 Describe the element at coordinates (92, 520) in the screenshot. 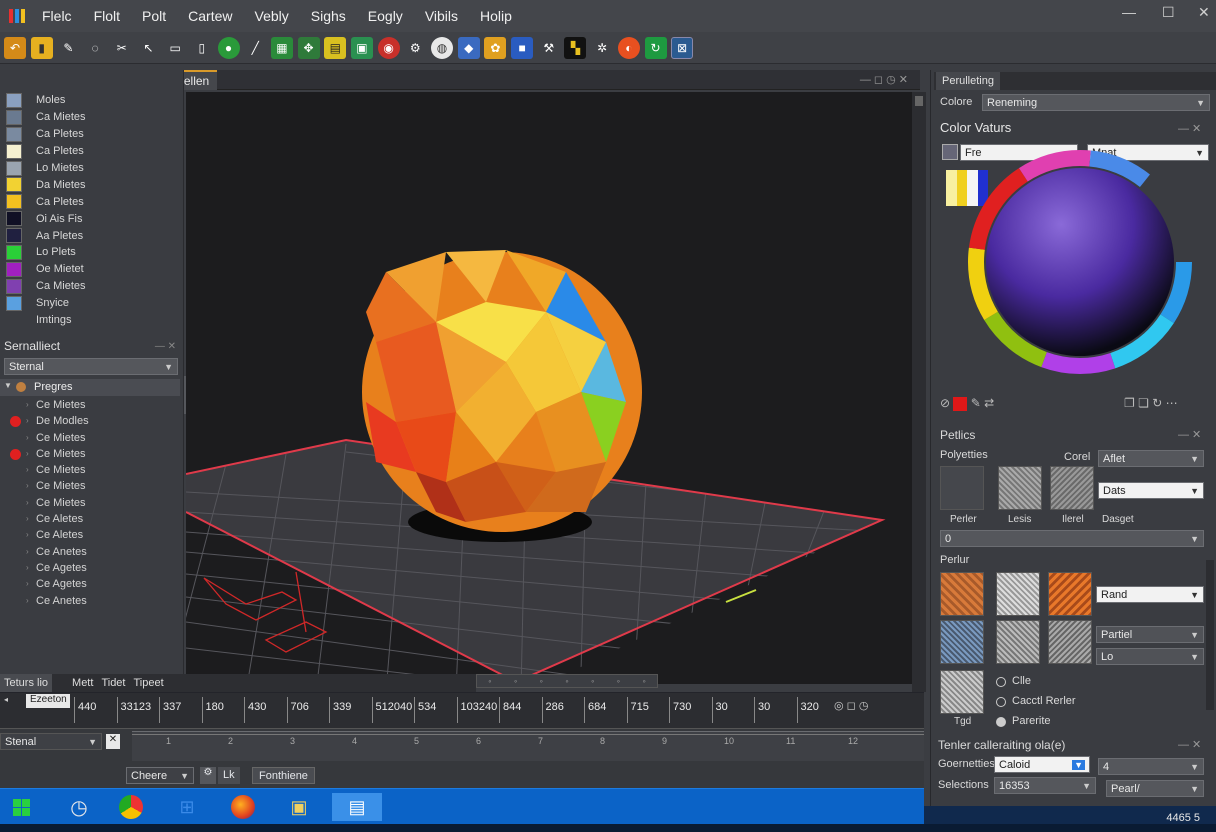

I see `scene-item: › Ce Aletes` at that location.